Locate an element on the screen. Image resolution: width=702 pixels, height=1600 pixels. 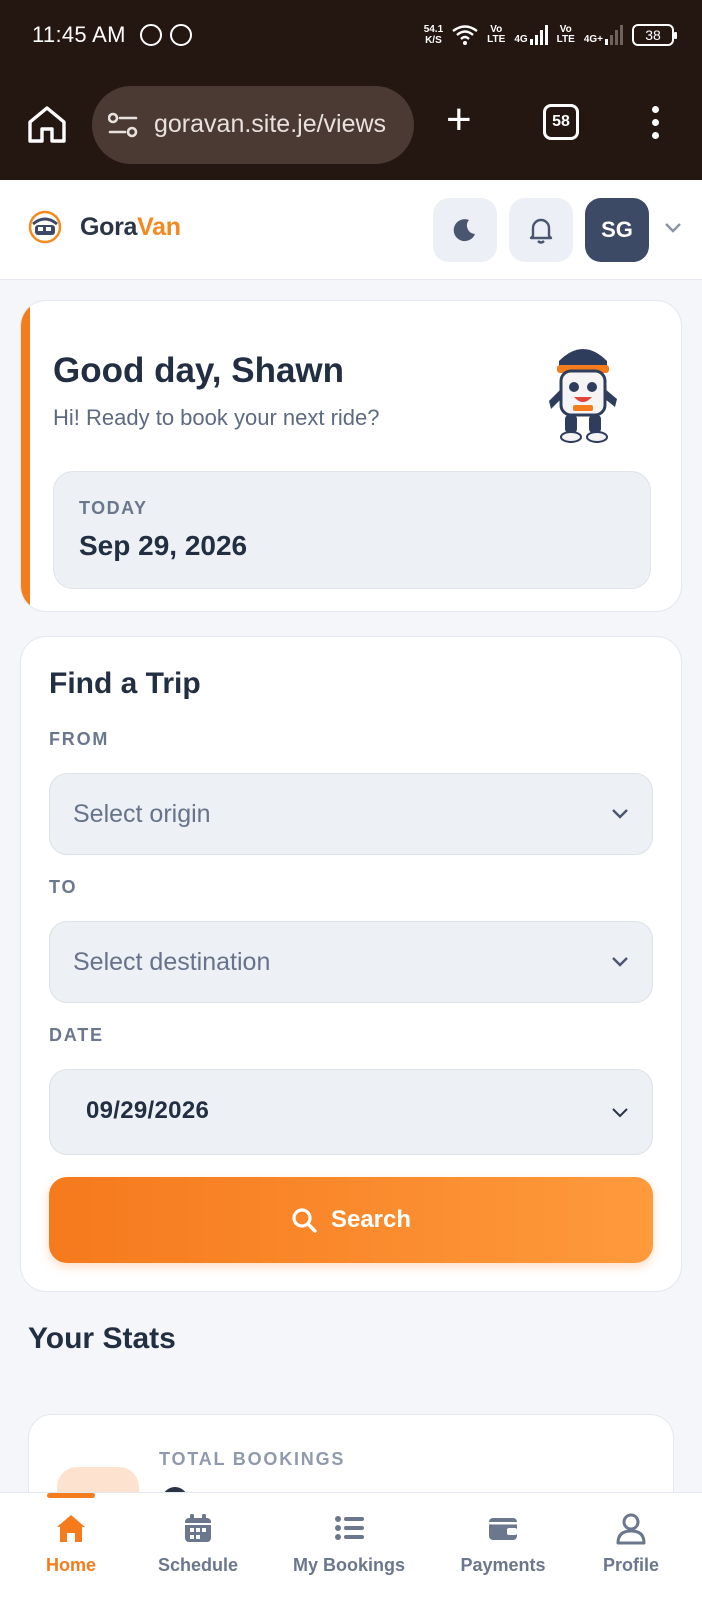
nav-schedule-label: Schedule is located at coordinates (198, 1565).